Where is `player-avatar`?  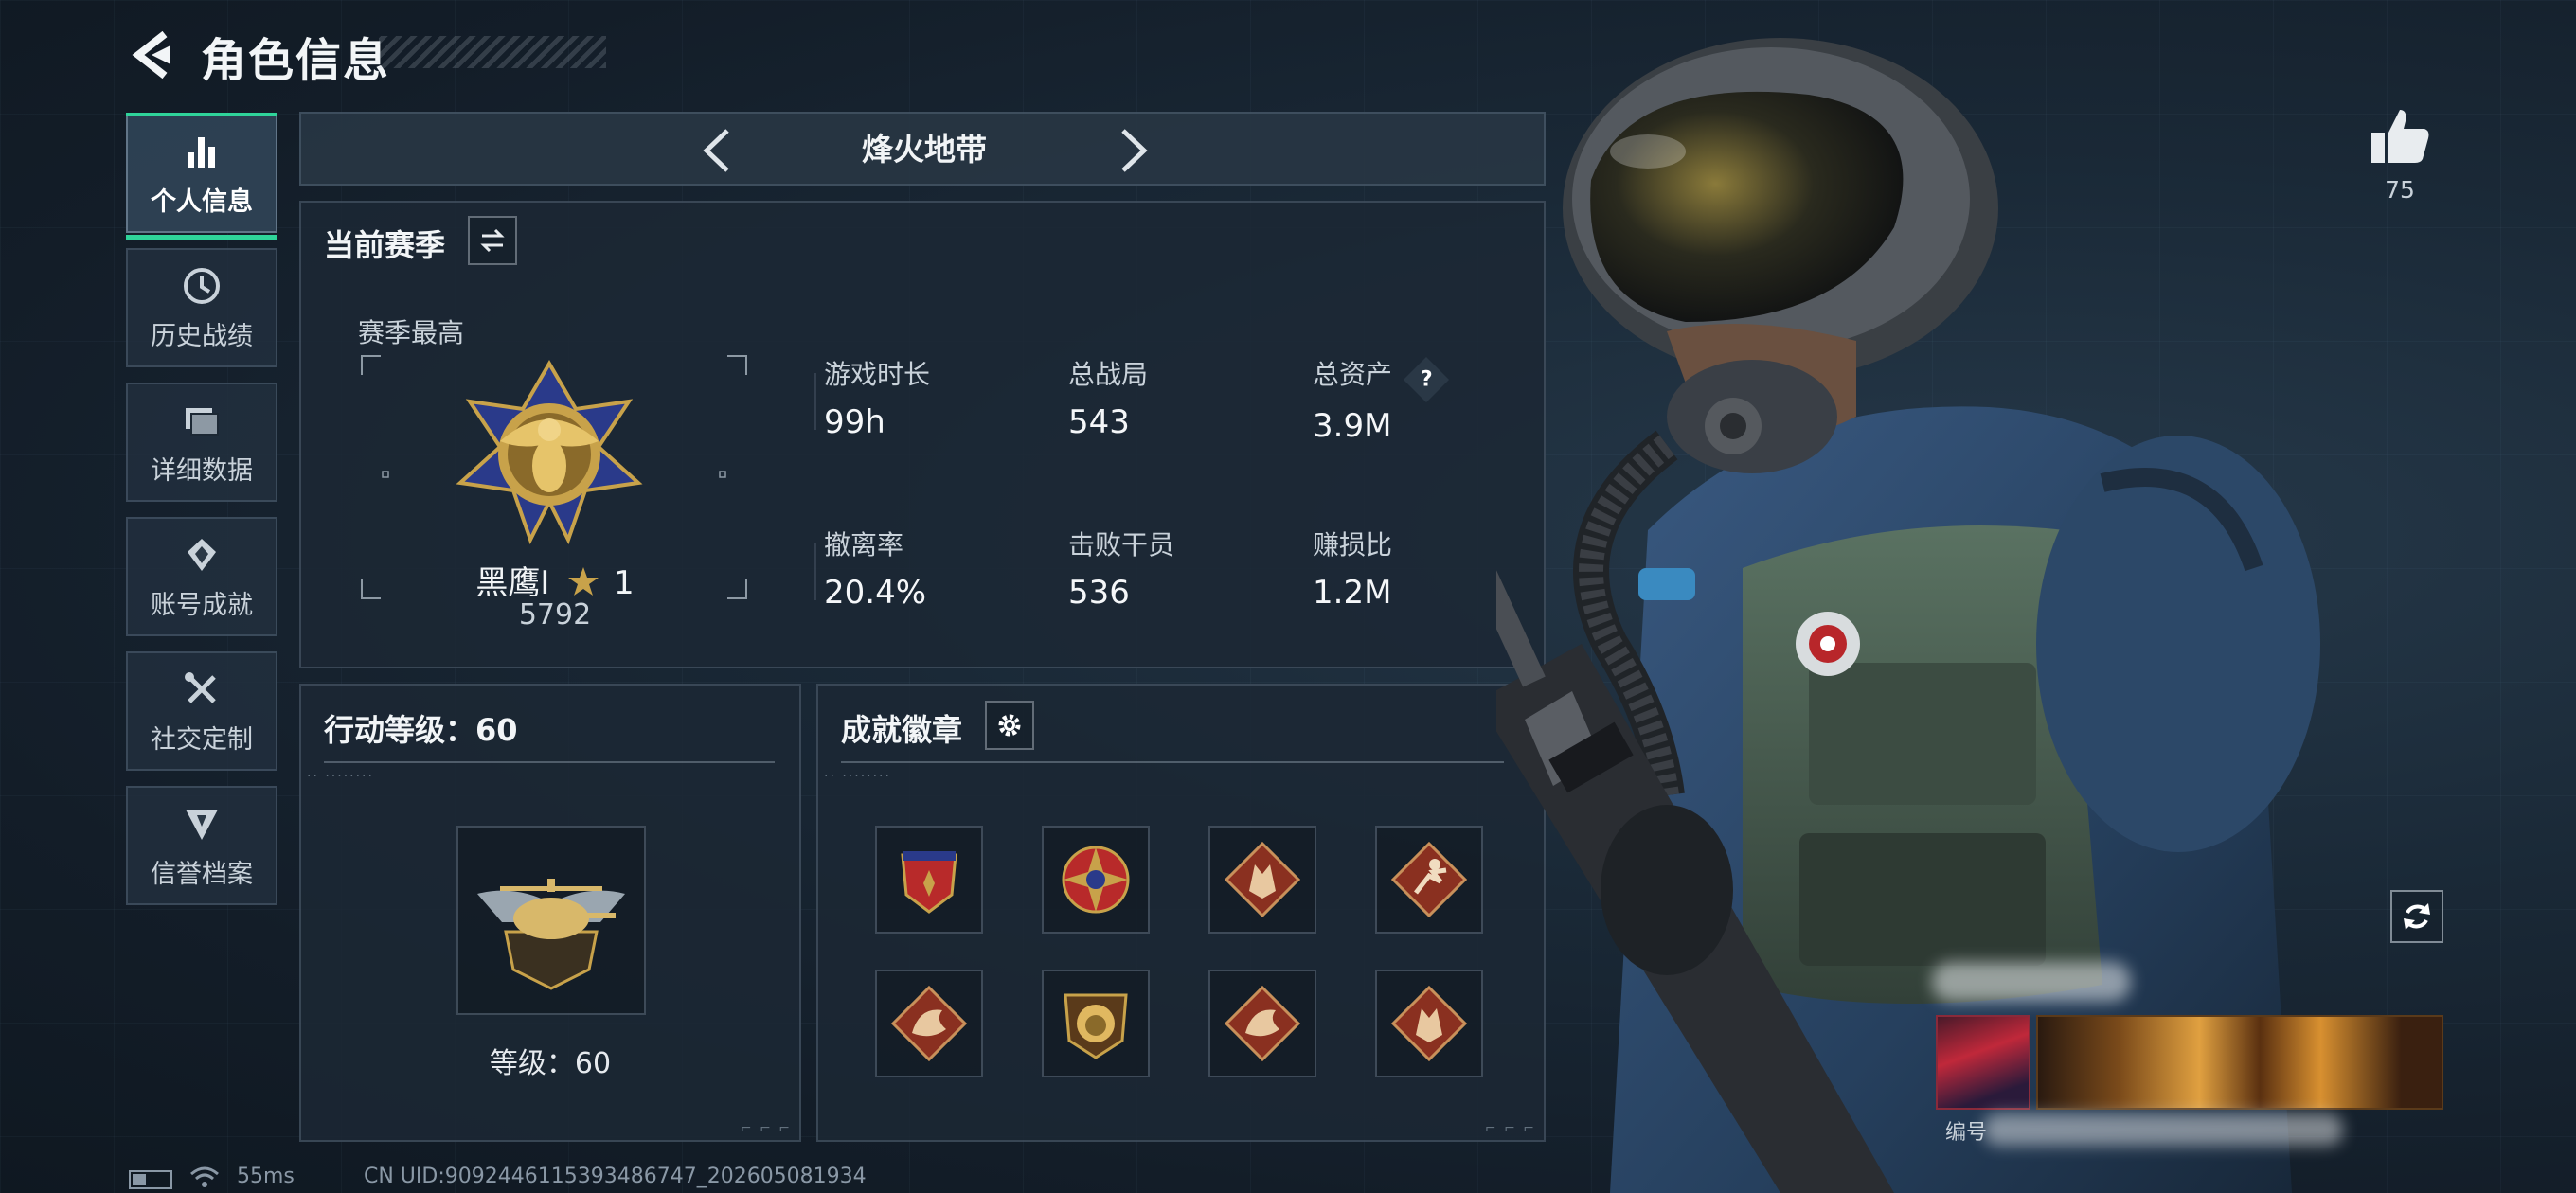
player-avatar is located at coordinates (1983, 1062).